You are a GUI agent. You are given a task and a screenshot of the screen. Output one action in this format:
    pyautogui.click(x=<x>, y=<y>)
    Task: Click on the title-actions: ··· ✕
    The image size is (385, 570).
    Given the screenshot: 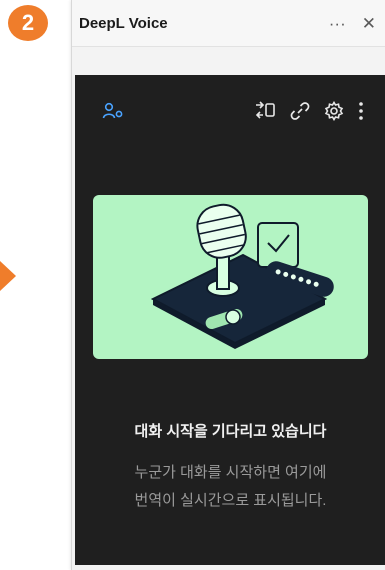 What is the action you would take?
    pyautogui.click(x=352, y=23)
    